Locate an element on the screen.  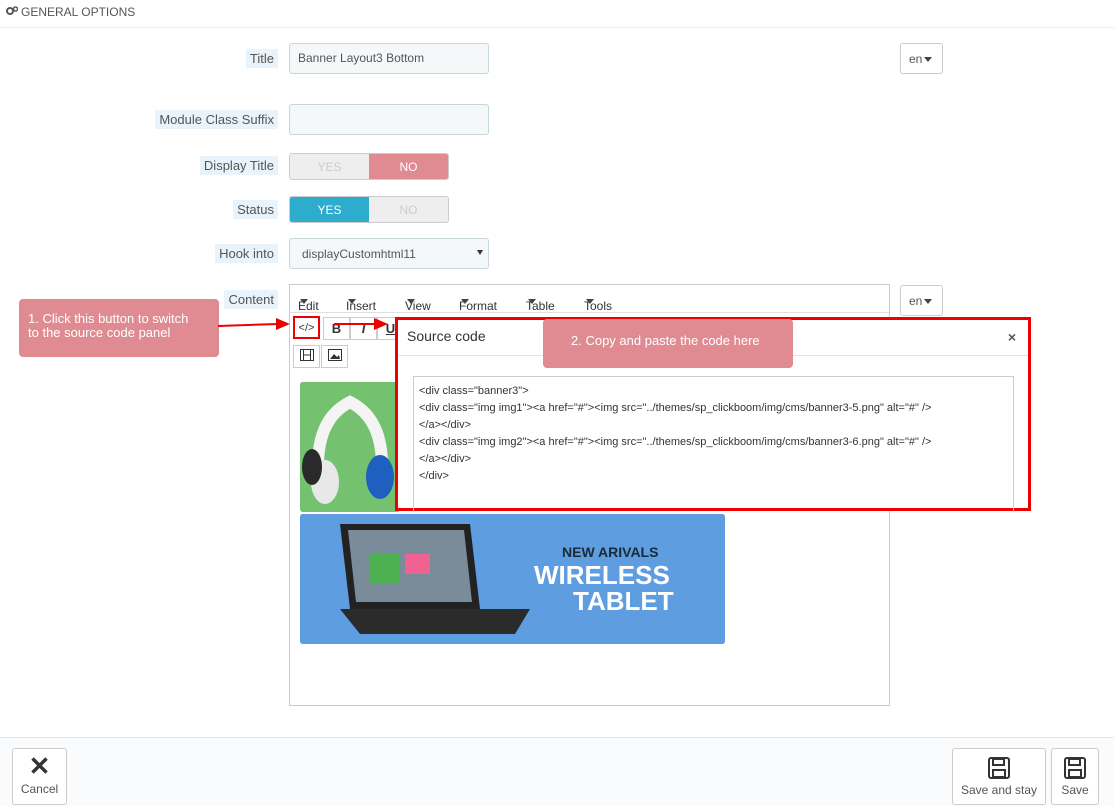
title-lang-dropdown: en is located at coordinates (921, 58).